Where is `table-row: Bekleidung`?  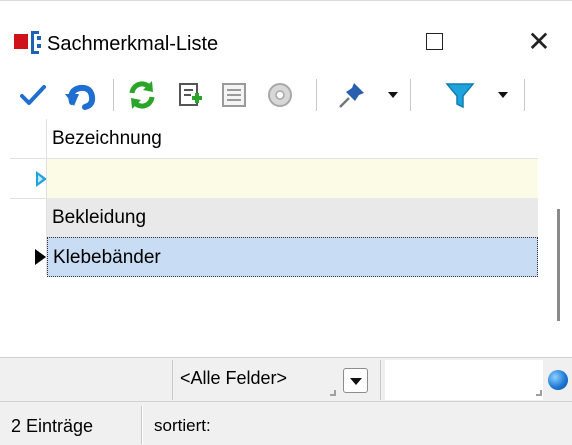
table-row: Bekleidung is located at coordinates (274, 218).